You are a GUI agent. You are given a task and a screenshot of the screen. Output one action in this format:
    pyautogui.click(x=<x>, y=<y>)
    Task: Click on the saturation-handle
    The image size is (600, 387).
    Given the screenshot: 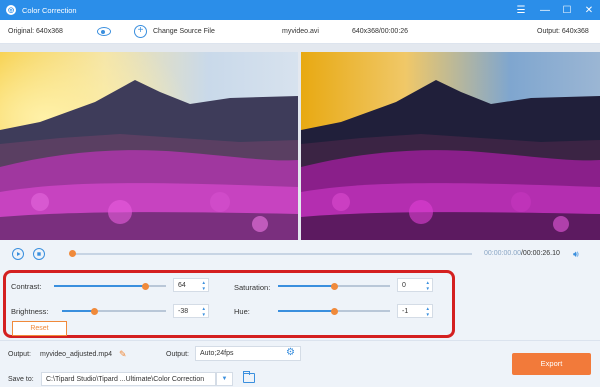 What is the action you would take?
    pyautogui.click(x=334, y=286)
    